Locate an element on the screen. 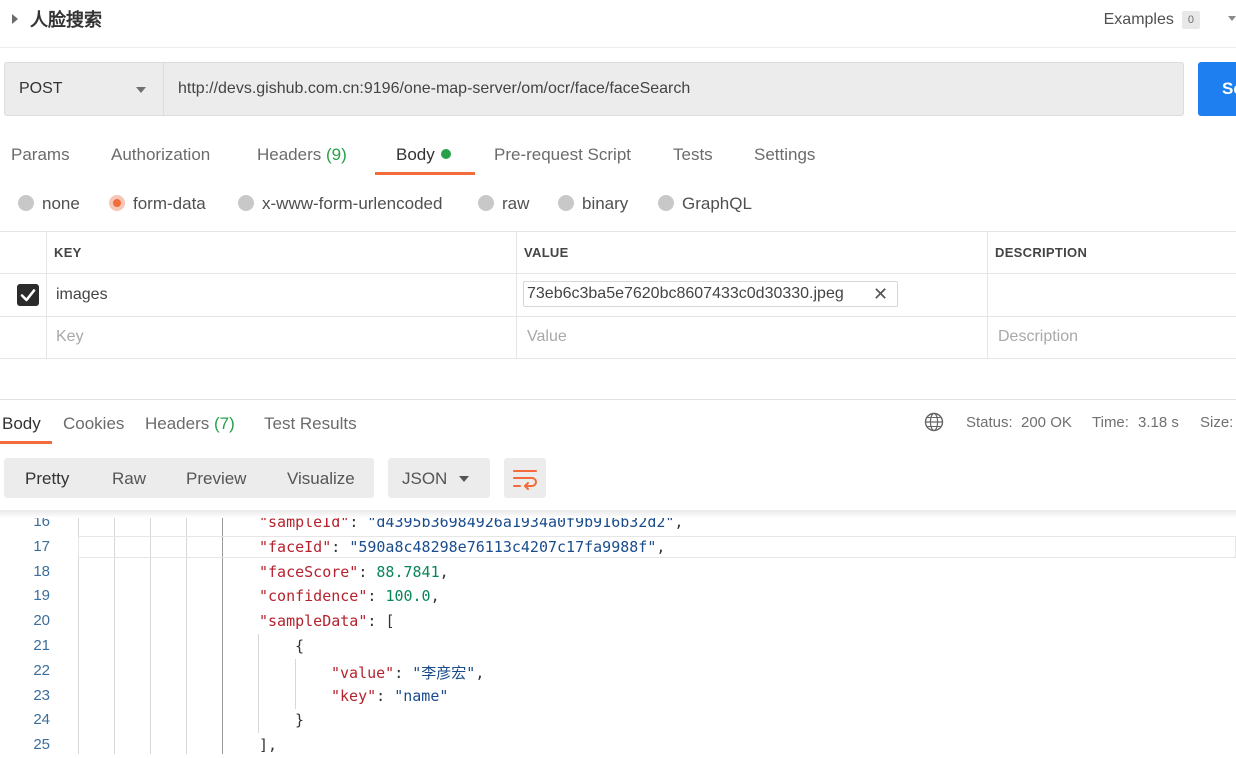 This screenshot has height=758, width=1236. tab-tests: Tests is located at coordinates (693, 155).